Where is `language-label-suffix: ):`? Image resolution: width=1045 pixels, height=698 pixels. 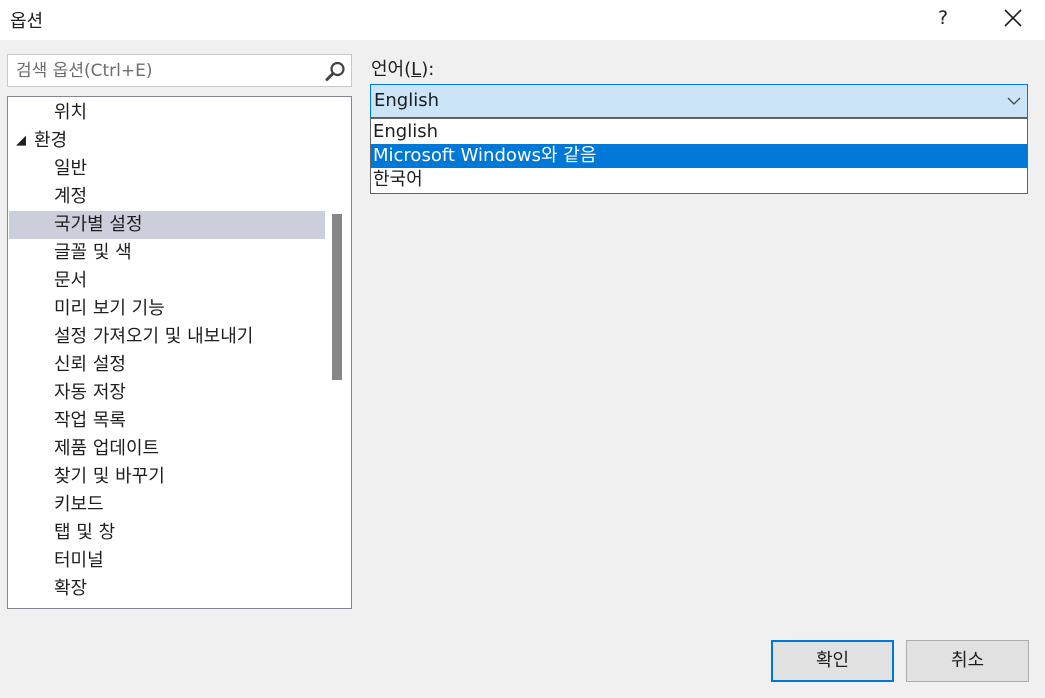 language-label-suffix: ): is located at coordinates (428, 69).